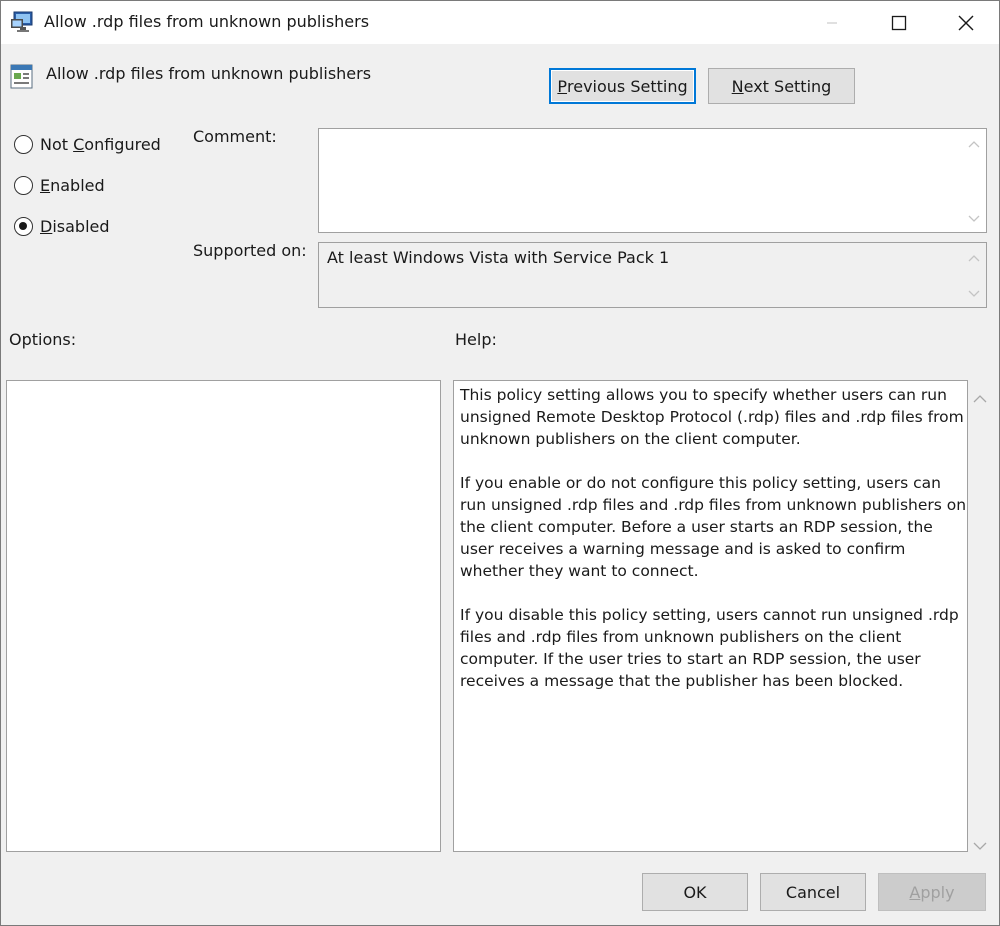 This screenshot has height=926, width=1000. I want to click on radio-enabled: Enabled, so click(59, 185).